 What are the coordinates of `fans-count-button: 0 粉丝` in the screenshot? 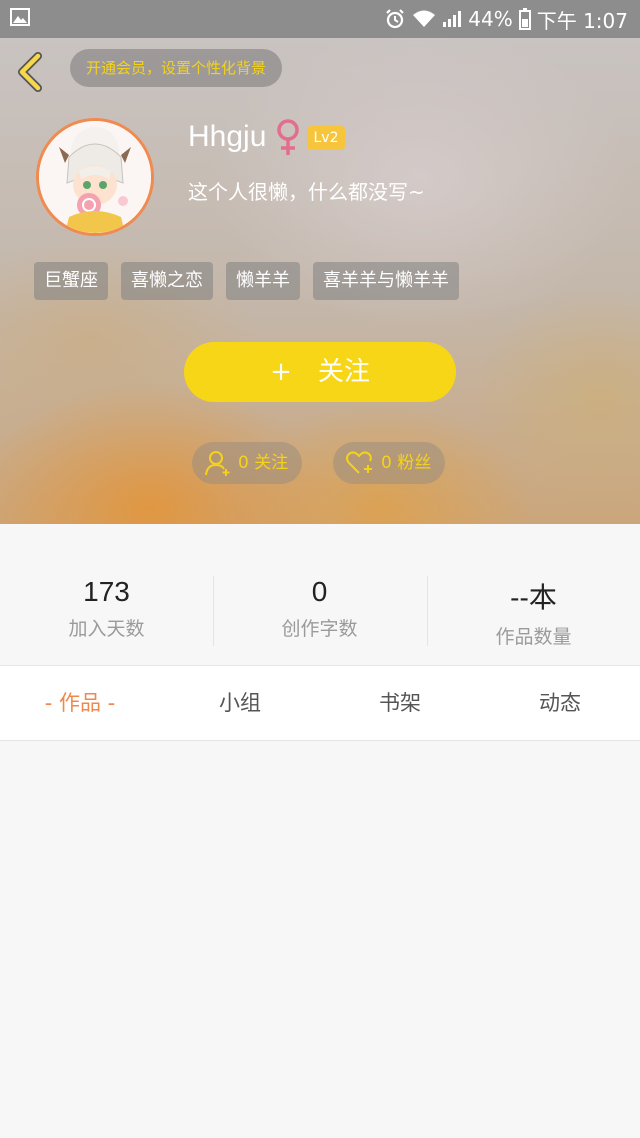 It's located at (389, 463).